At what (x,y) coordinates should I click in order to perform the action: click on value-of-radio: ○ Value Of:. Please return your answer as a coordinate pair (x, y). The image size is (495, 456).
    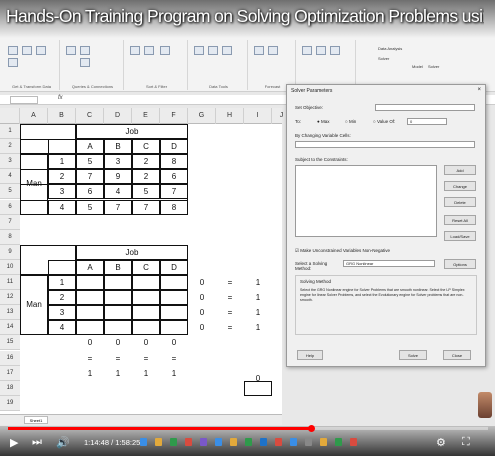
    Looking at the image, I should click on (384, 121).